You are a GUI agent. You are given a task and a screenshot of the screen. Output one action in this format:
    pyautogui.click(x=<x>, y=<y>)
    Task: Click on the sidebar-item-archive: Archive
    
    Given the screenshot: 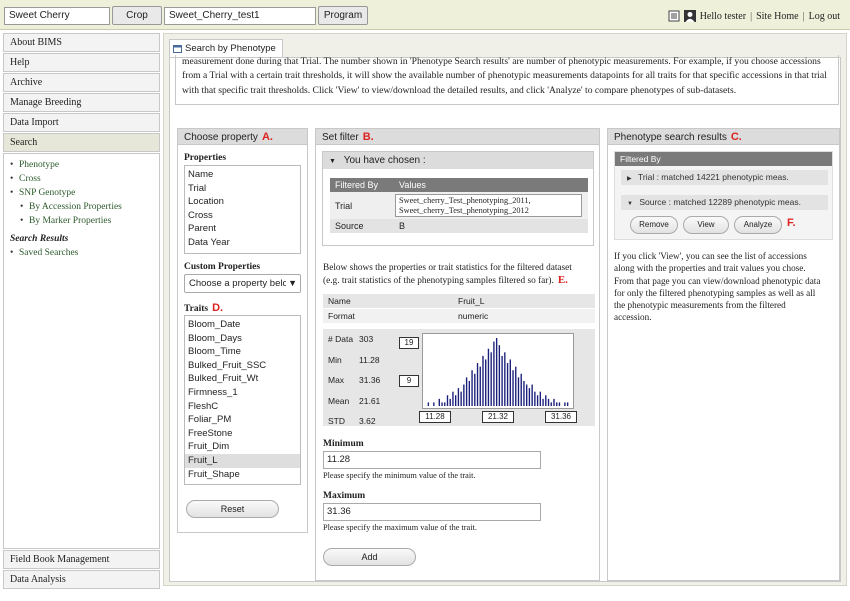 What is the action you would take?
    pyautogui.click(x=81, y=82)
    